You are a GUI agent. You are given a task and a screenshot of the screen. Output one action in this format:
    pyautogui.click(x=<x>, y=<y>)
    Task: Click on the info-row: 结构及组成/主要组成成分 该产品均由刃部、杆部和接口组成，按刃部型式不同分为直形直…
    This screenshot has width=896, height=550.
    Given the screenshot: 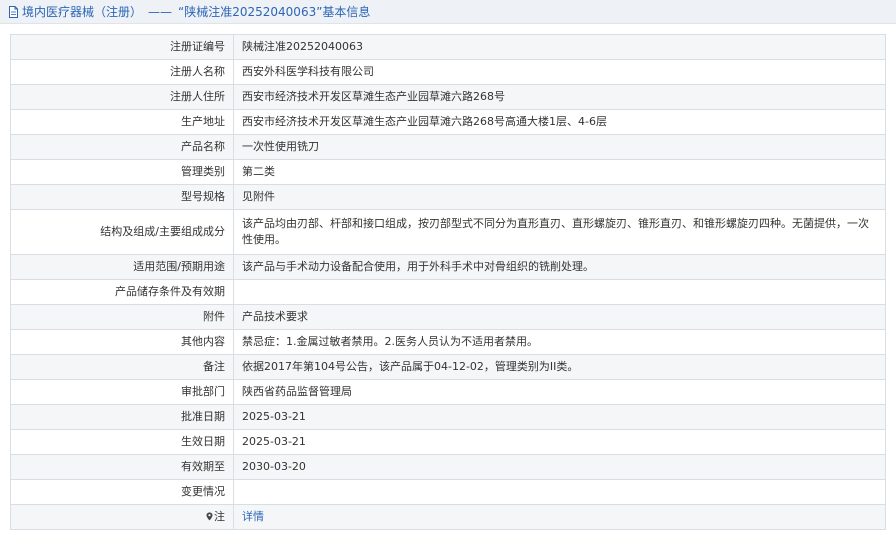 What is the action you would take?
    pyautogui.click(x=448, y=232)
    